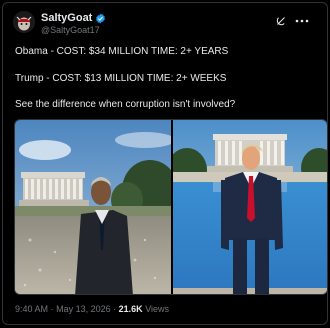 The height and width of the screenshot is (328, 330). Describe the element at coordinates (281, 21) in the screenshot. I see `grok-icon` at that location.